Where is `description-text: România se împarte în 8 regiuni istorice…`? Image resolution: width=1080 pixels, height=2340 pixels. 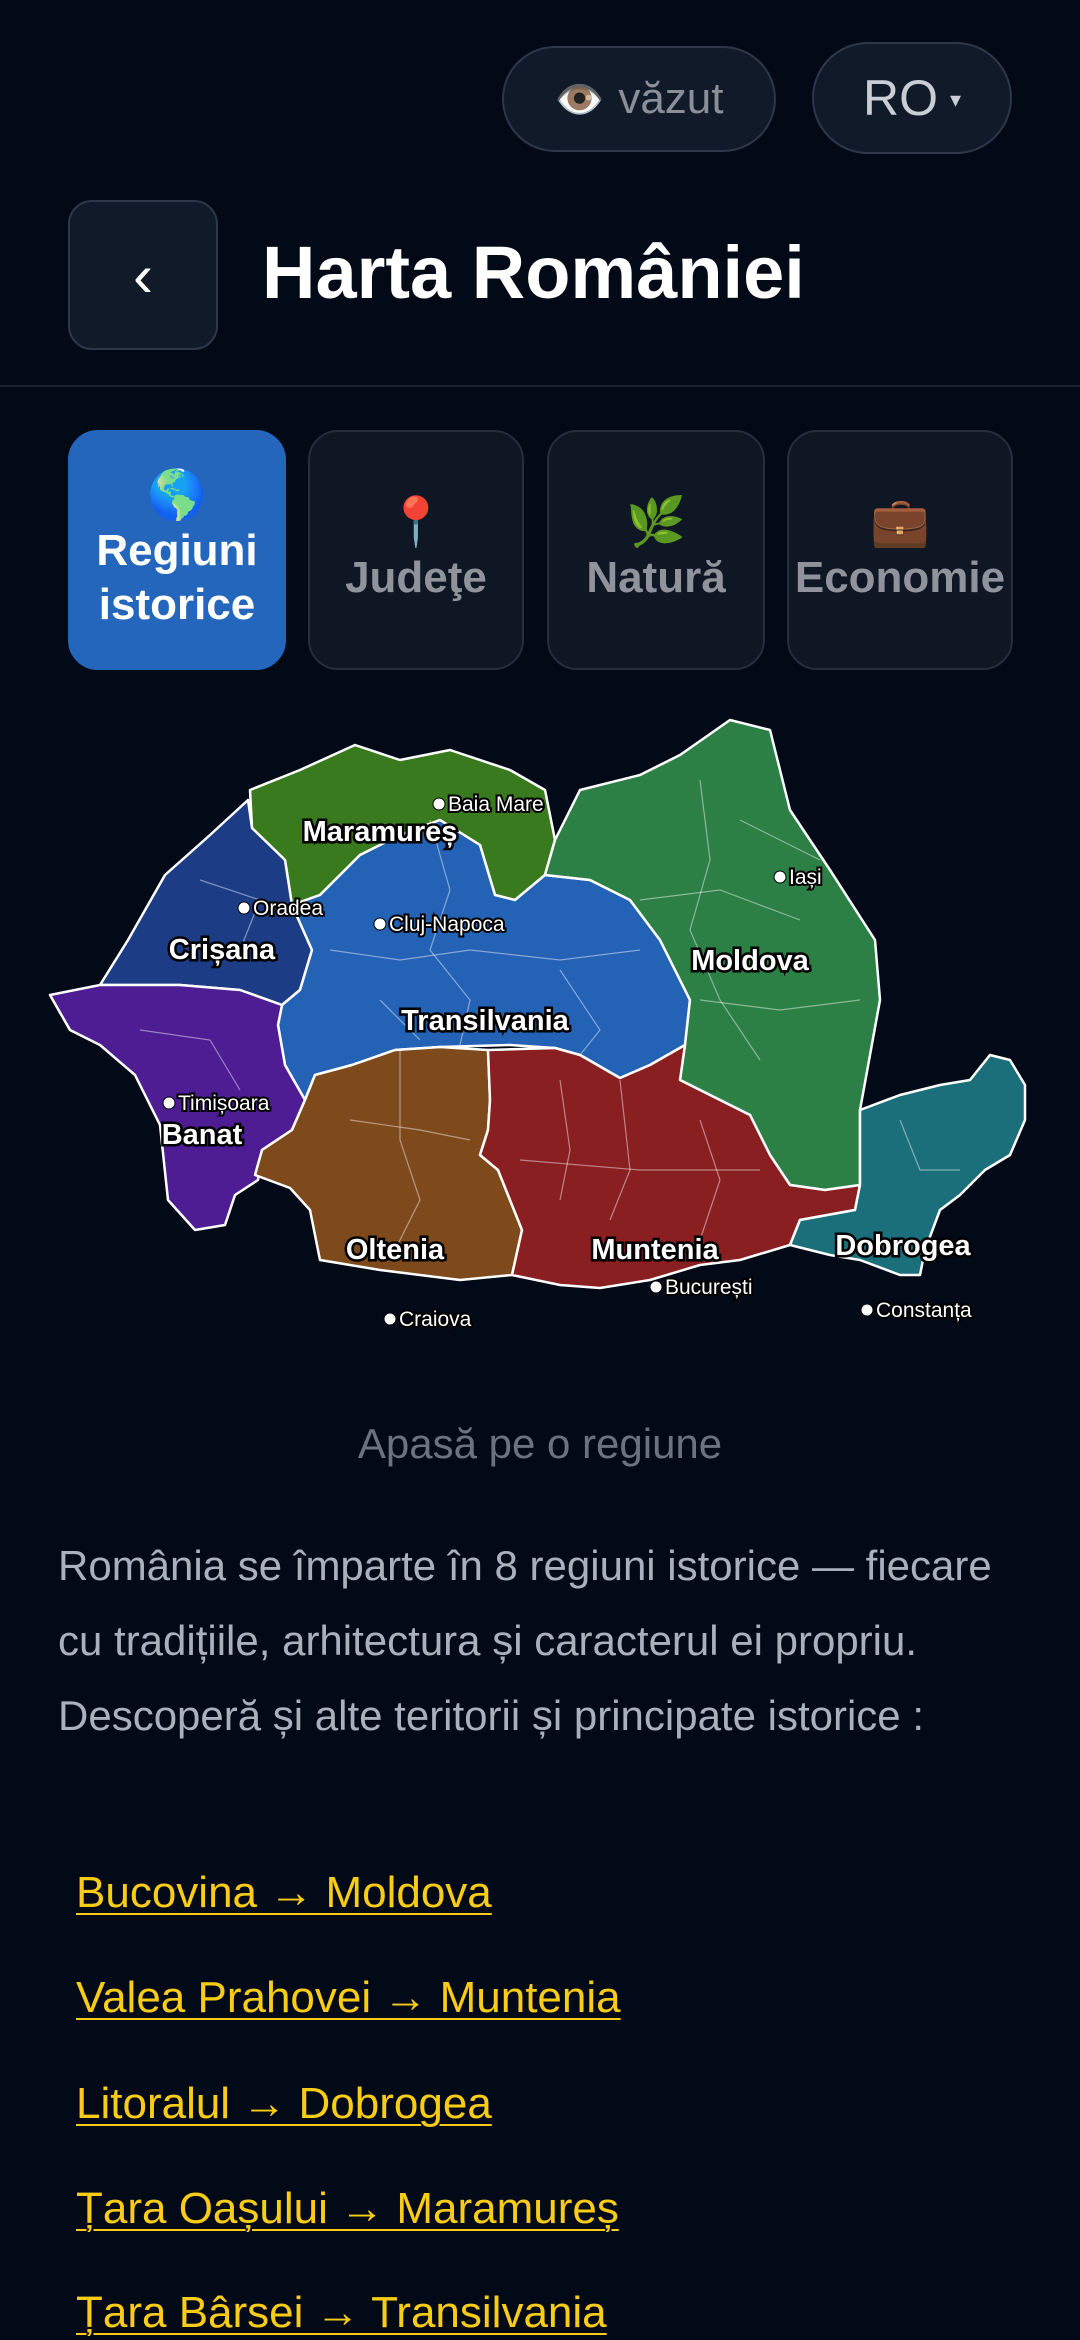 description-text: România se împarte în 8 regiuni istorice… is located at coordinates (525, 1640).